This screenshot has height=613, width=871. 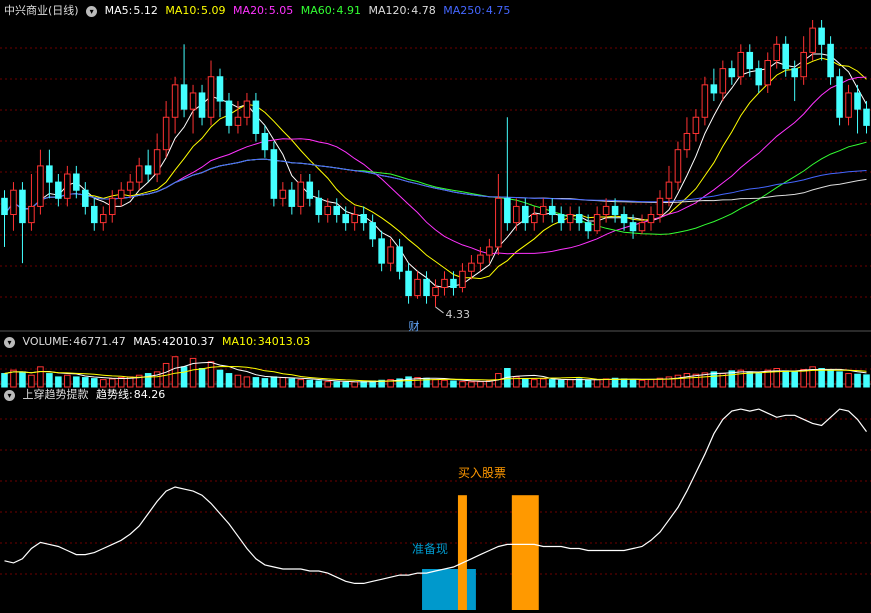 What do you see at coordinates (281, 10) in the screenshot?
I see `ma20-value: 5.05` at bounding box center [281, 10].